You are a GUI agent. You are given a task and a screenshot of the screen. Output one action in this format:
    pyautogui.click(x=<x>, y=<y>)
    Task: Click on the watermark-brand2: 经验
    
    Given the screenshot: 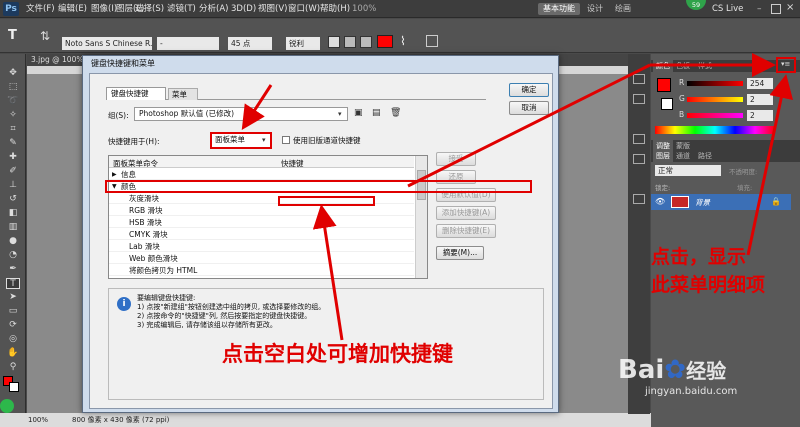 What is the action you would take?
    pyautogui.click(x=706, y=371)
    